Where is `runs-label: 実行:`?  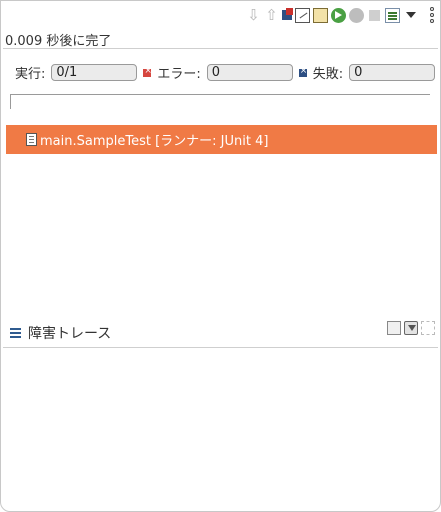
runs-label: 実行: is located at coordinates (30, 74).